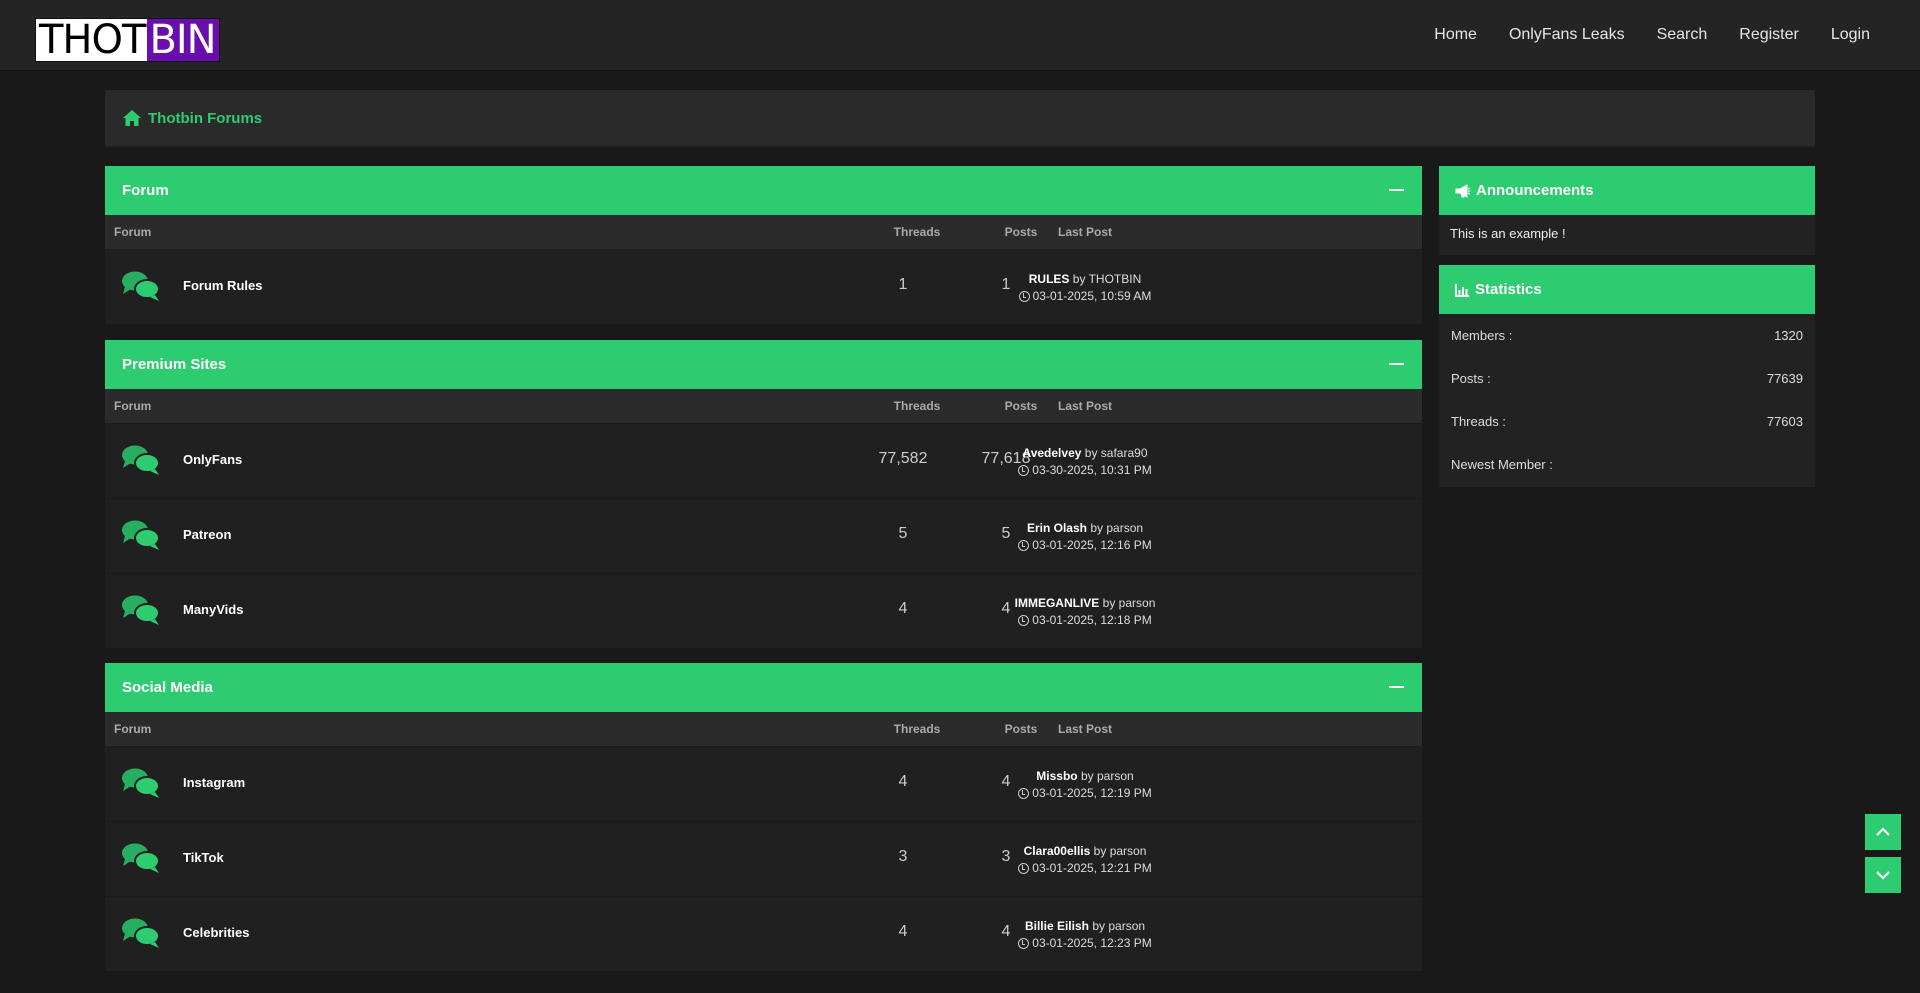 Image resolution: width=1920 pixels, height=993 pixels. What do you see at coordinates (92, 40) in the screenshot?
I see `logo-part-1: THOT` at bounding box center [92, 40].